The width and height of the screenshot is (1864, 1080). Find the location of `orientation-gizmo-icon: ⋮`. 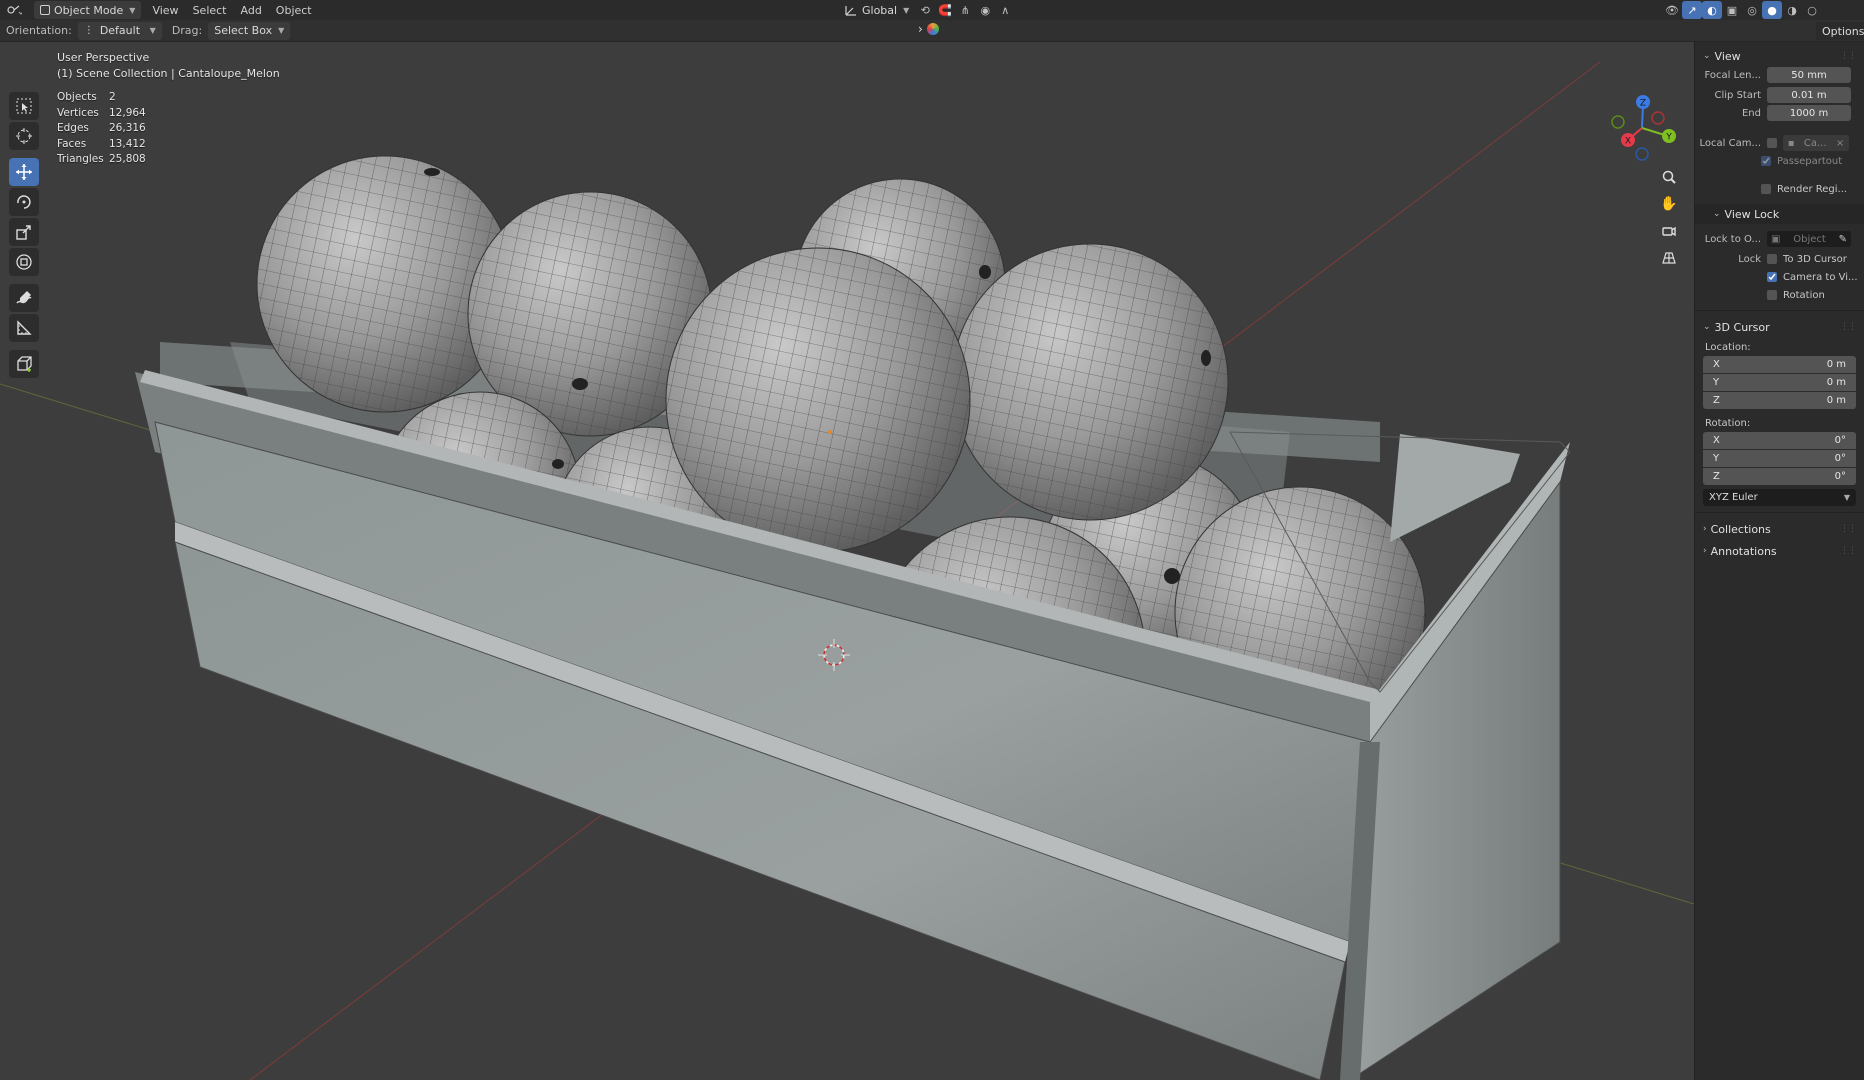

orientation-gizmo-icon: ⋮ is located at coordinates (88, 30).